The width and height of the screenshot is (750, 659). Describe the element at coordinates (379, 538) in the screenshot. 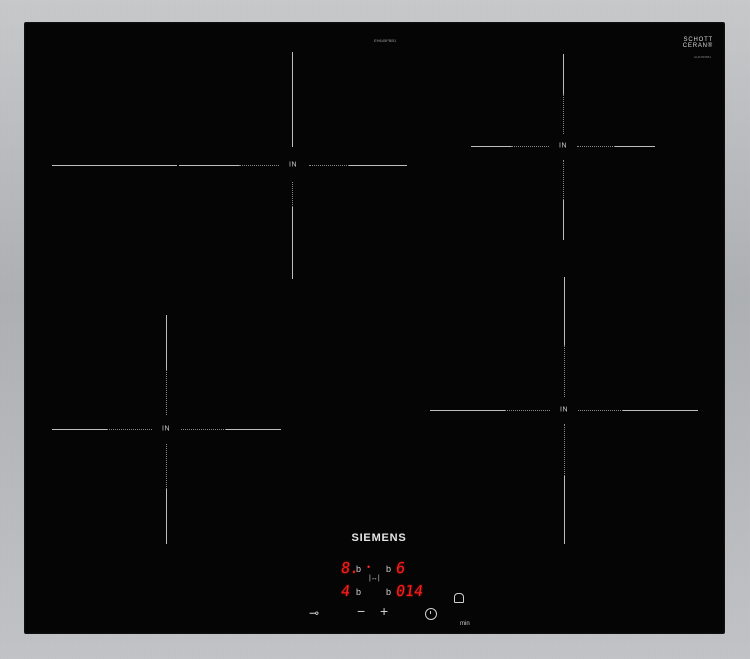

I see `brand-logo: SIEMENS` at that location.